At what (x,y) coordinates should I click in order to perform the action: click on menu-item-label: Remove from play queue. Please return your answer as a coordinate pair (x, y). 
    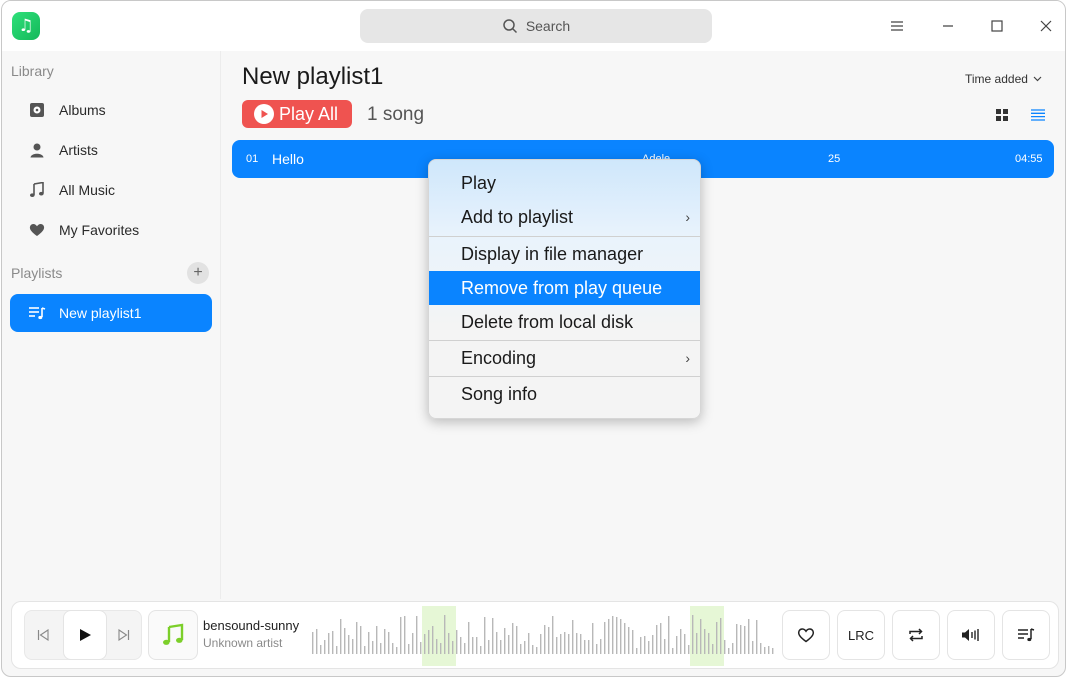
    Looking at the image, I should click on (562, 287).